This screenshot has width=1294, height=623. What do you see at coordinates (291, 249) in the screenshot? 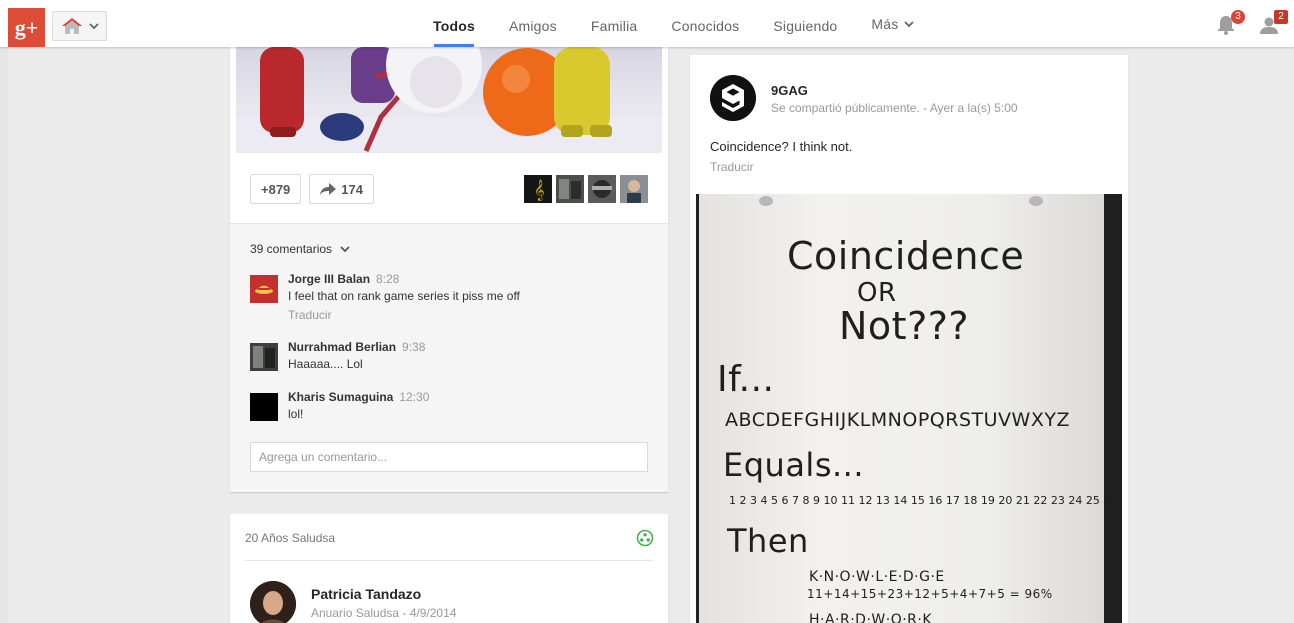
I see `comments-count: 39 comentarios` at bounding box center [291, 249].